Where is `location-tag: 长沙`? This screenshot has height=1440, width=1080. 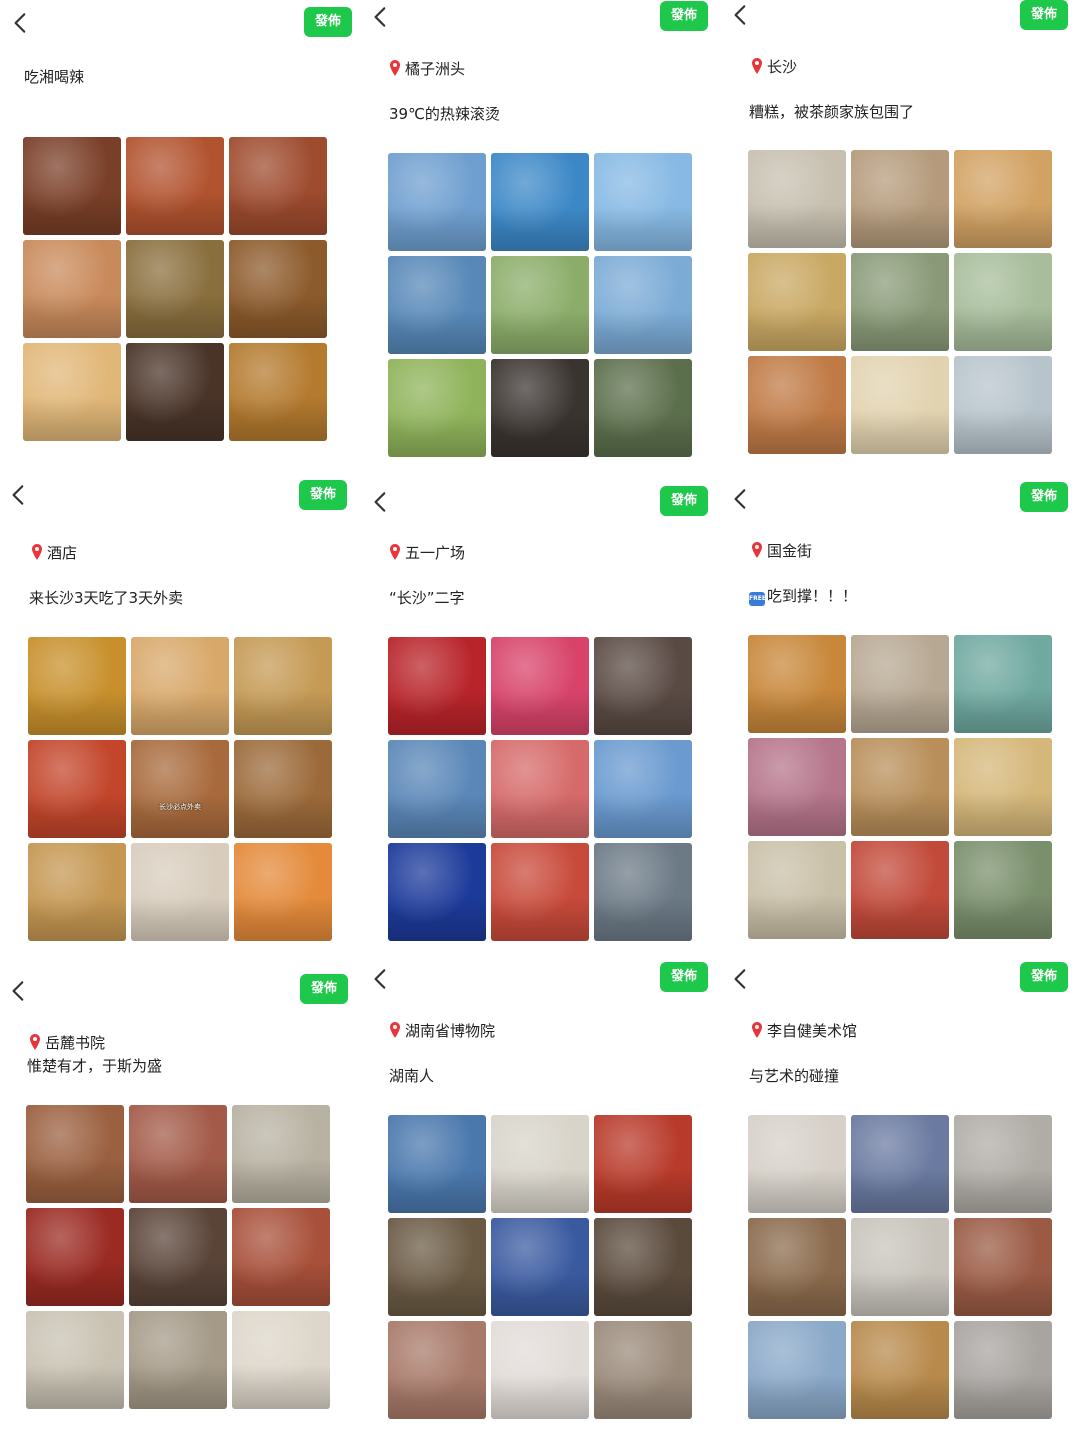 location-tag: 长沙 is located at coordinates (774, 66).